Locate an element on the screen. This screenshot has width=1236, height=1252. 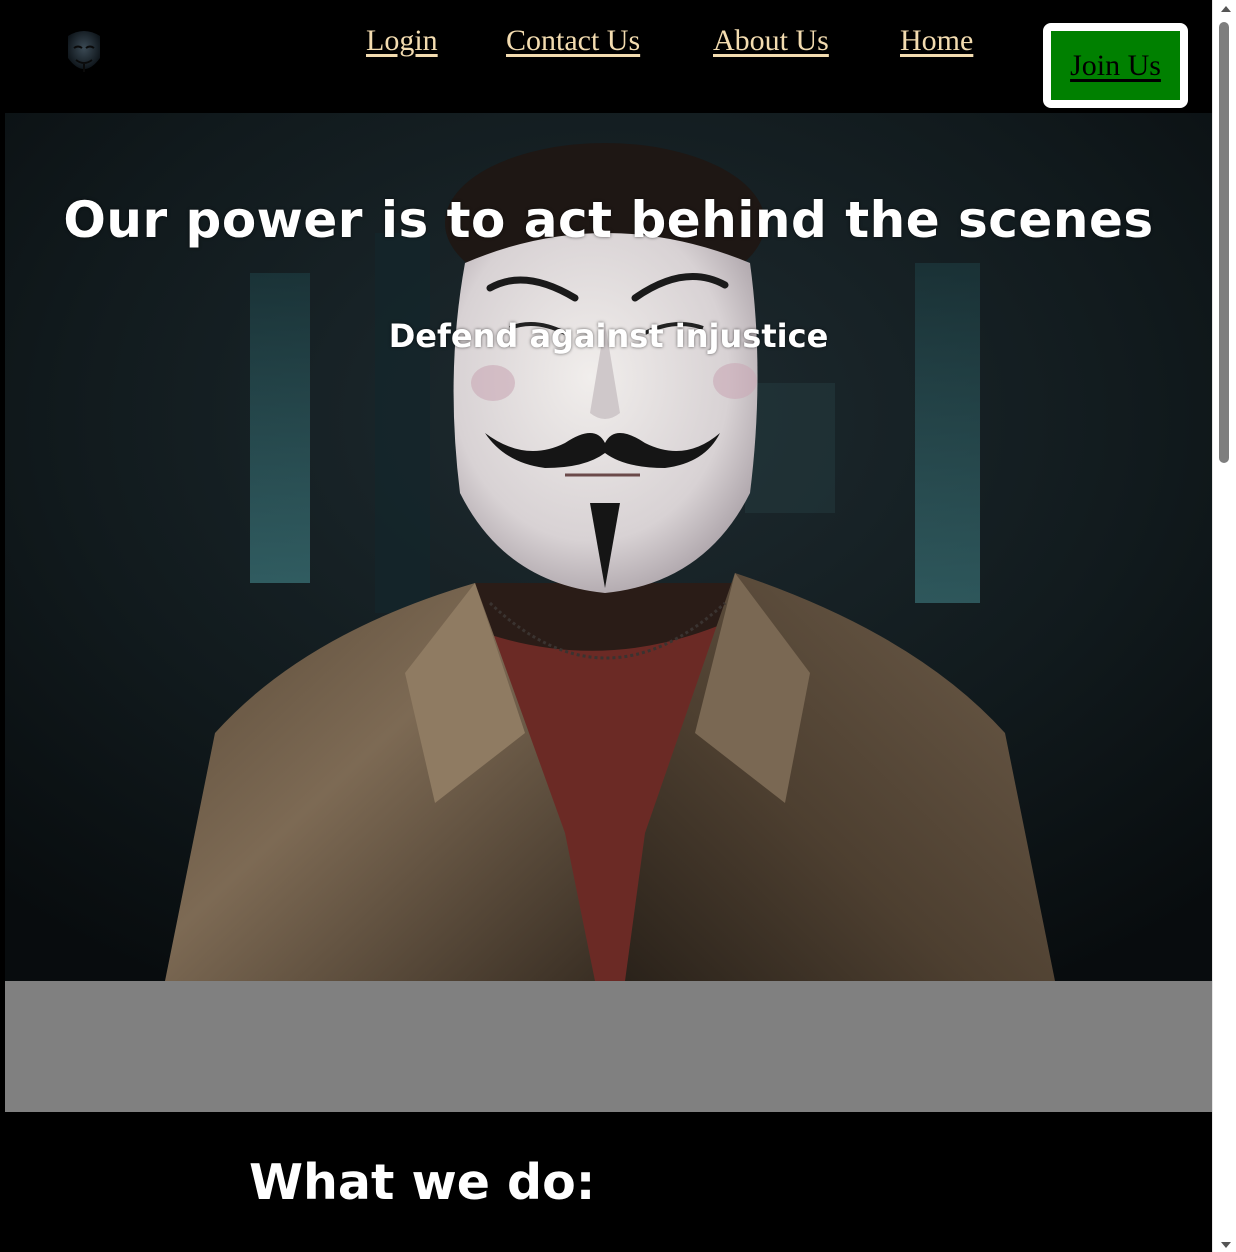
mask-logo-icon is located at coordinates (84, 53).